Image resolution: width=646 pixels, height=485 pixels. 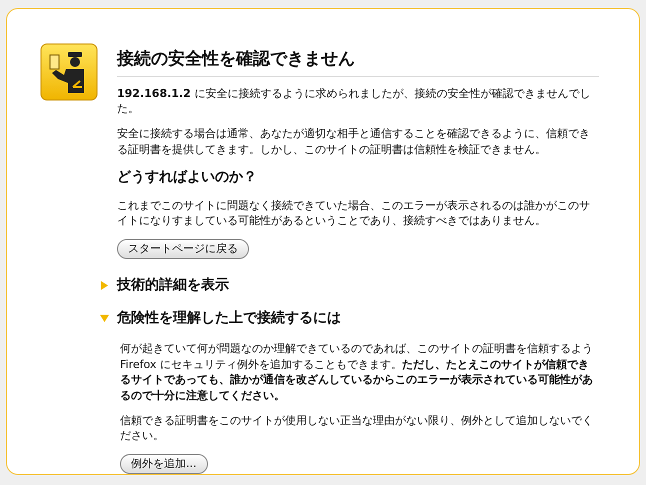 What do you see at coordinates (183, 249) in the screenshot?
I see `back-button: スタートページに戻る` at bounding box center [183, 249].